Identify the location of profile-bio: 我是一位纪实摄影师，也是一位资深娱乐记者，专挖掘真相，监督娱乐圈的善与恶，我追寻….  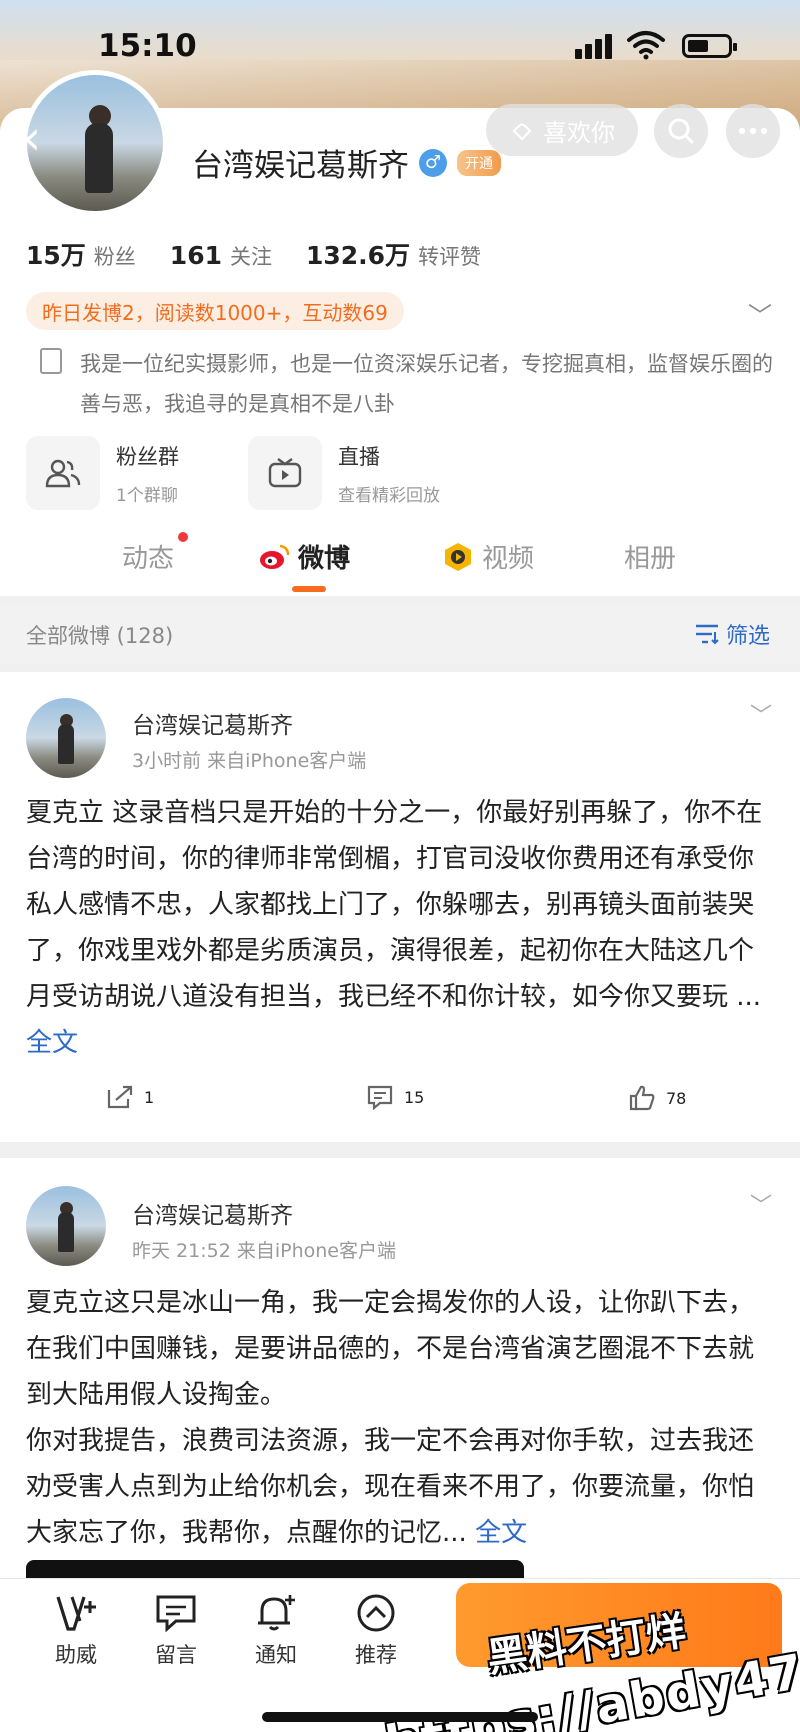
(426, 384).